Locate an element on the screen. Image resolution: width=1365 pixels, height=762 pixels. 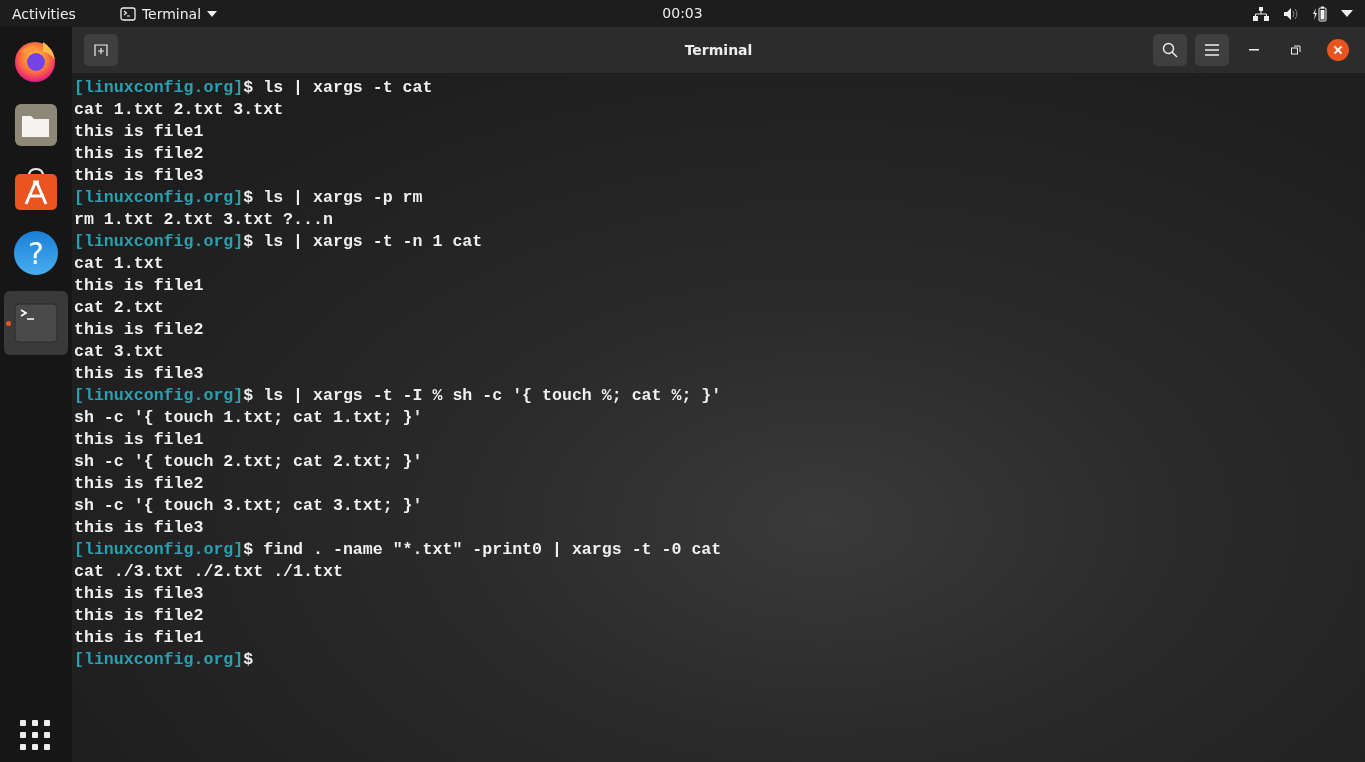
command-text: $ ls | xargs -t -n 1 cat is located at coordinates (363, 242).